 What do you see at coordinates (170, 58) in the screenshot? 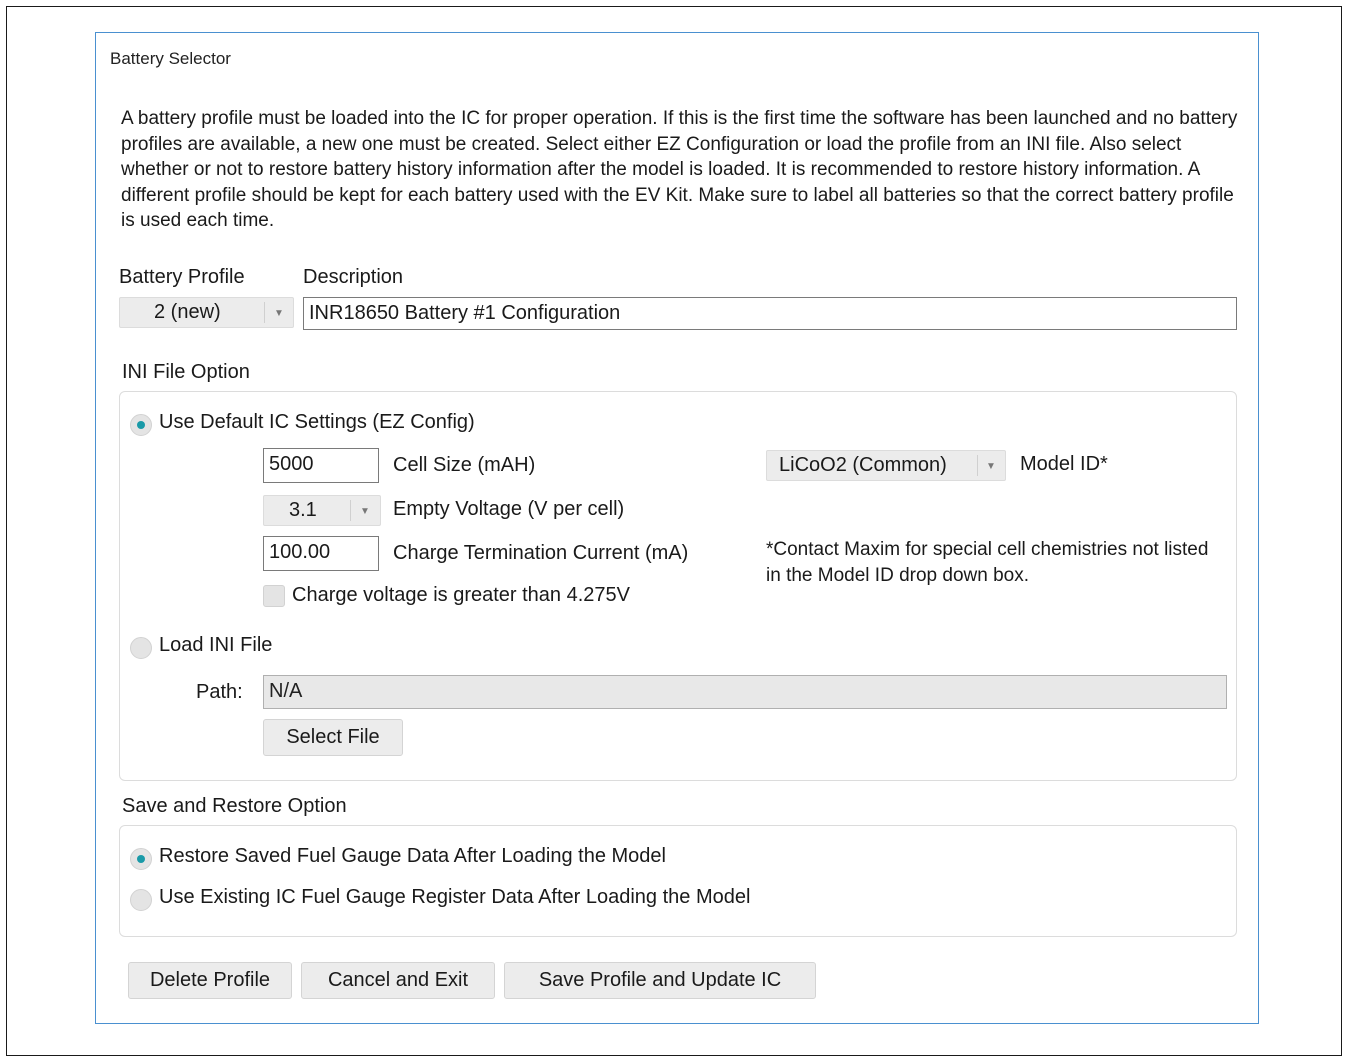
I see `dialog-title: Battery Selector` at bounding box center [170, 58].